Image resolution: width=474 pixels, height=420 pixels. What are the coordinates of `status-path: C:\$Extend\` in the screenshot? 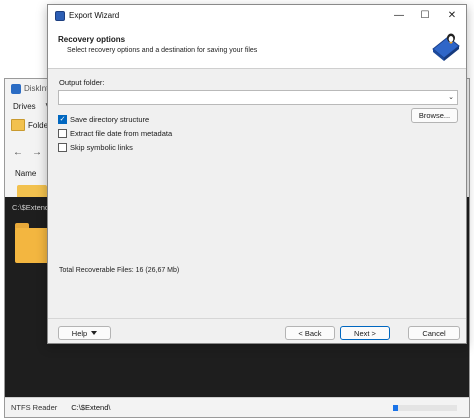 It's located at (91, 407).